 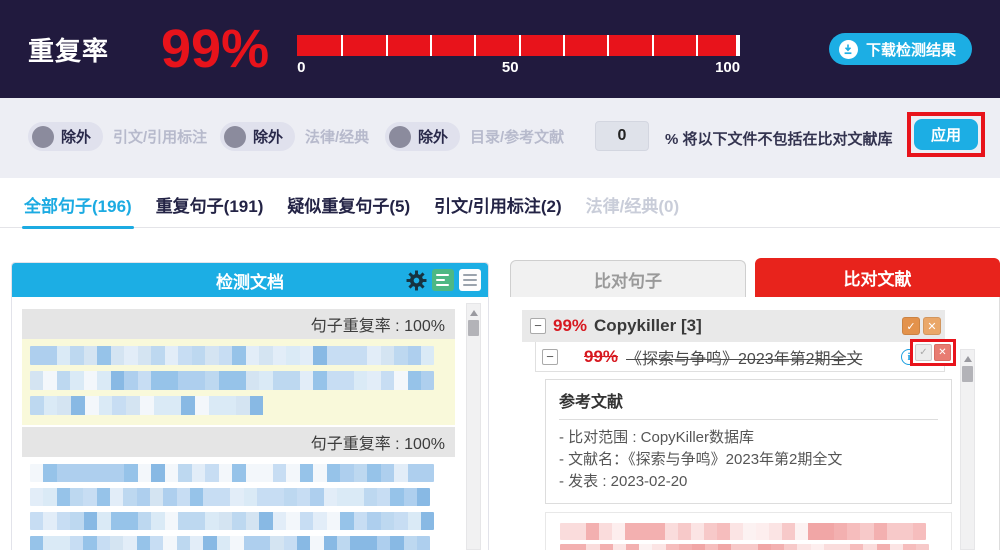 What do you see at coordinates (250, 280) in the screenshot?
I see `detected-document-header: 检测文档` at bounding box center [250, 280].